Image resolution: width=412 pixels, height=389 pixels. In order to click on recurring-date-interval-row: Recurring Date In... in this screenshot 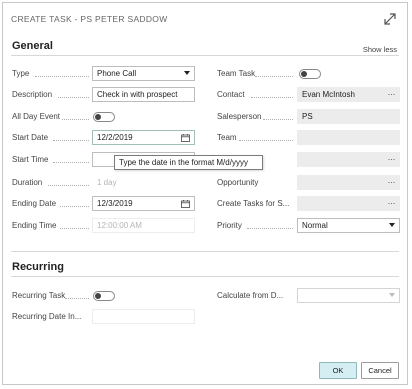, I will do `click(103, 317)`.